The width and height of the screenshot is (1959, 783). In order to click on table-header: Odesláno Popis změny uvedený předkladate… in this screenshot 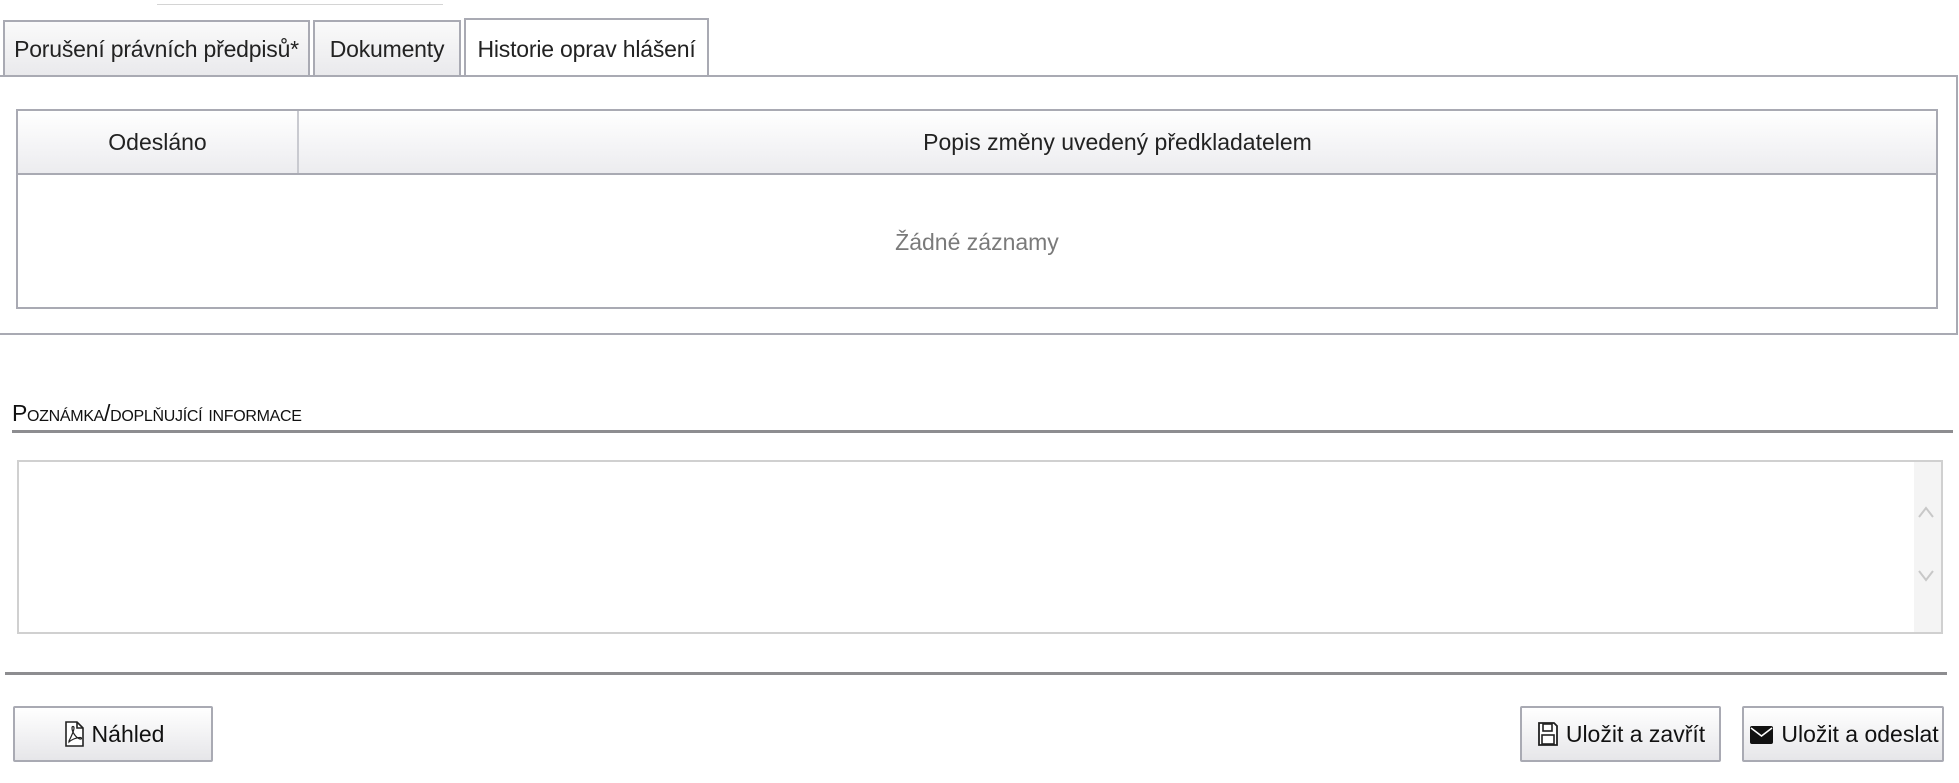, I will do `click(977, 143)`.